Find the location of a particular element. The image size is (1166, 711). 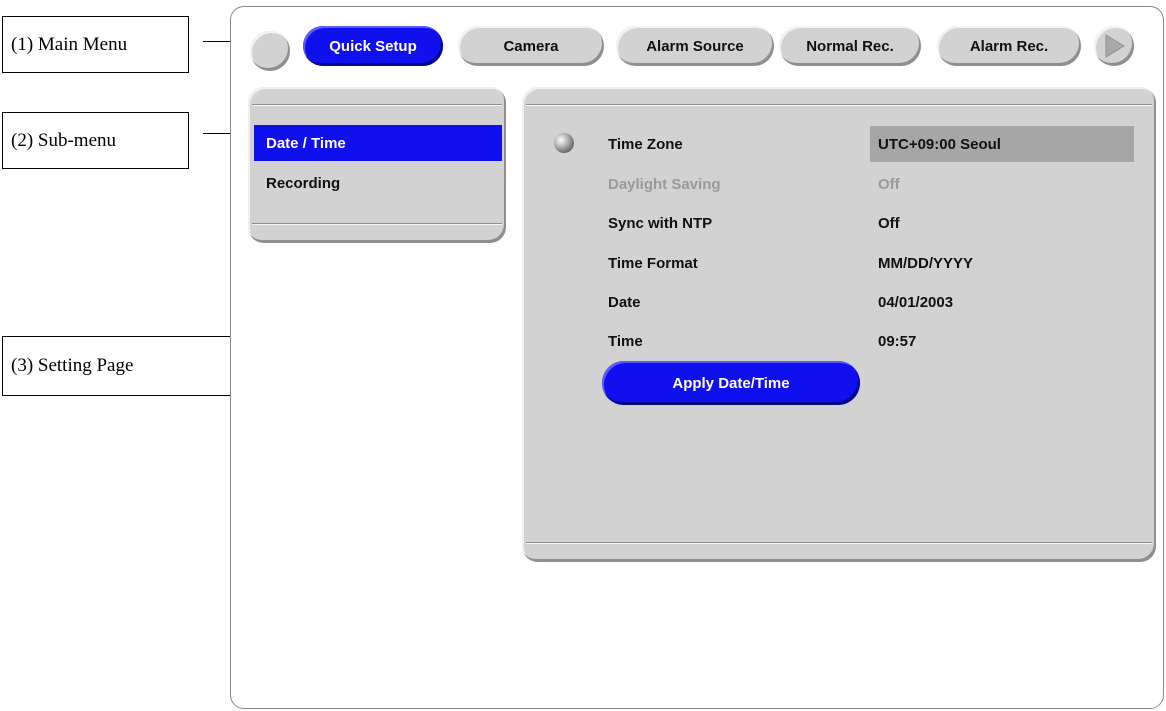

menu-prev-button is located at coordinates (270, 51).